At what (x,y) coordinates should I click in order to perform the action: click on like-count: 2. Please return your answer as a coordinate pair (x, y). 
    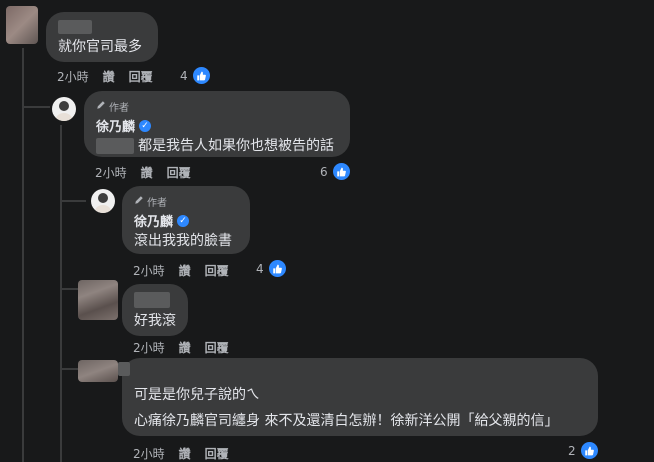
    Looking at the image, I should click on (583, 450).